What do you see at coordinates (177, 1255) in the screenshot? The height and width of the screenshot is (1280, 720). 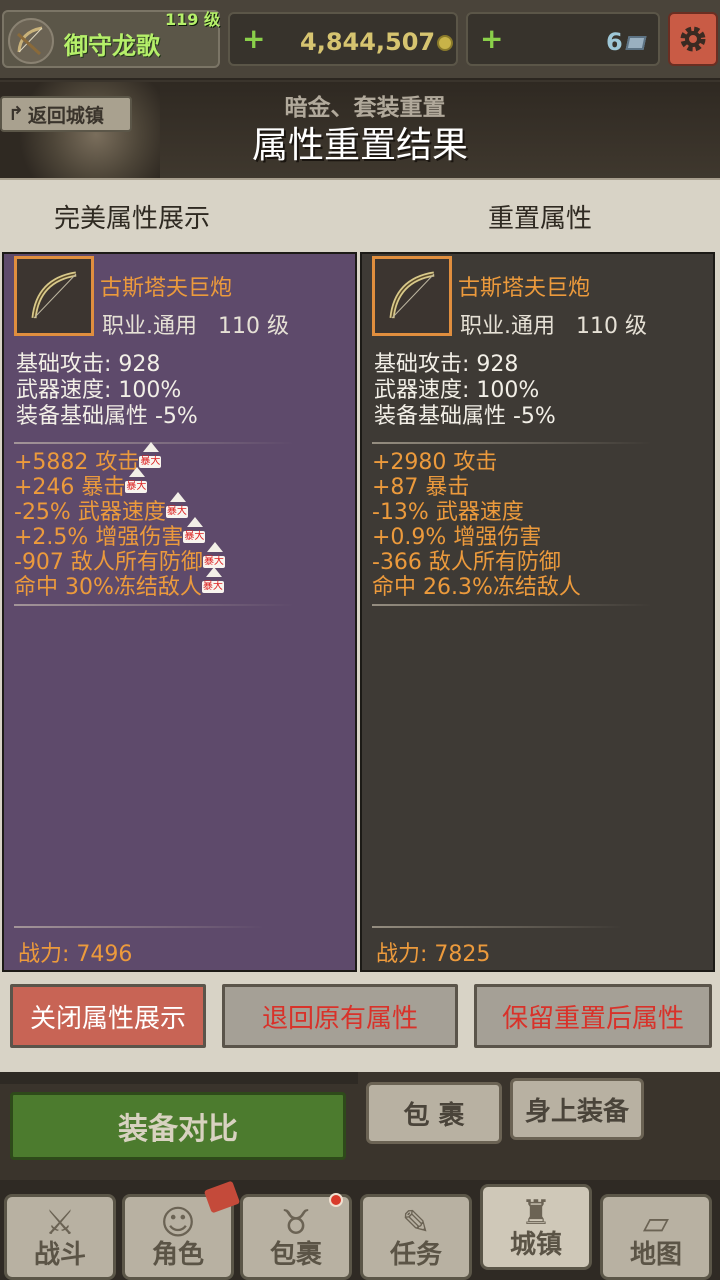 I see `nav-label: 角色` at bounding box center [177, 1255].